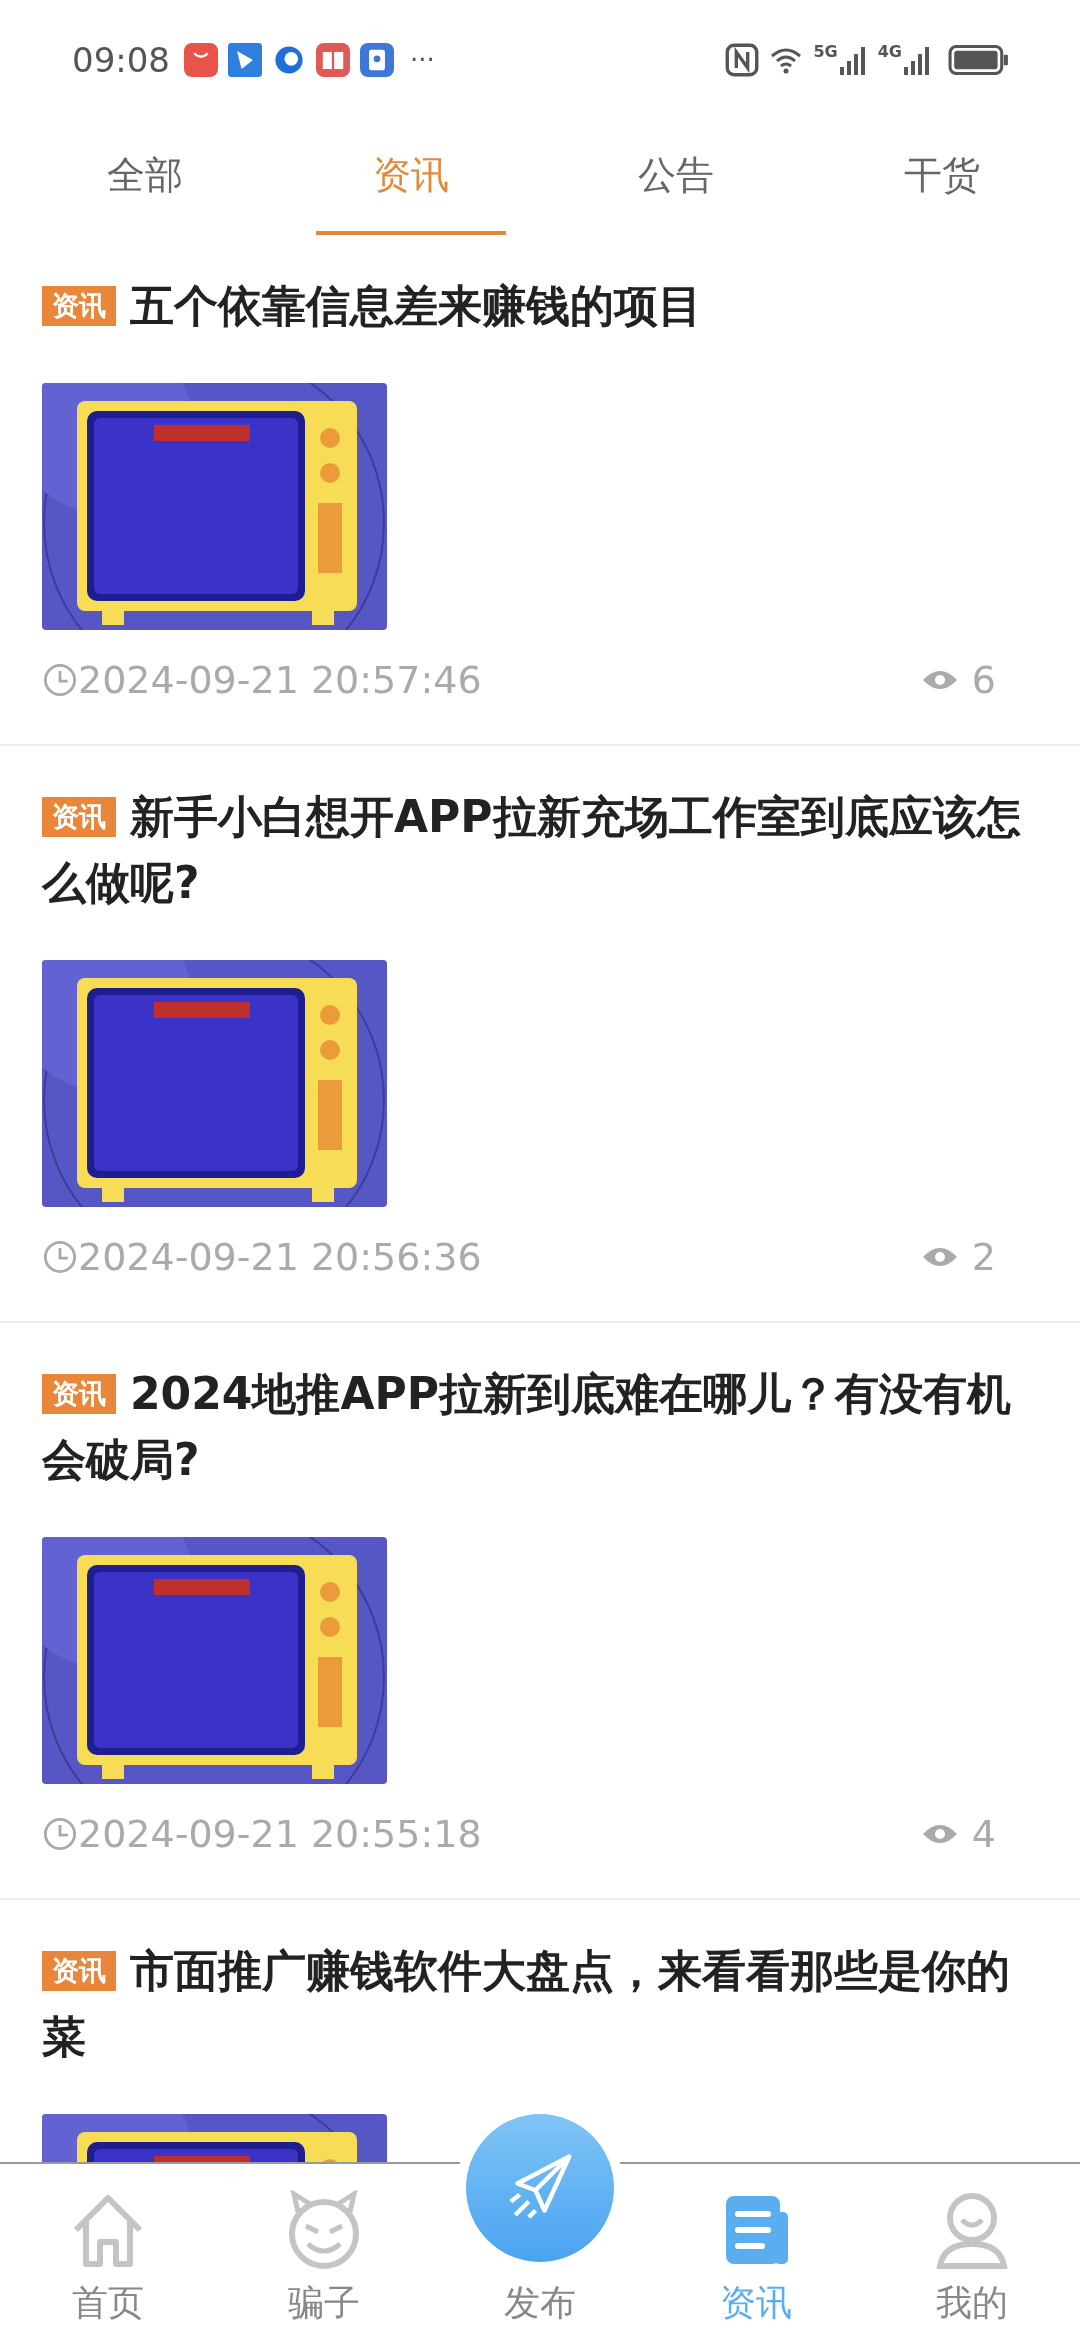  I want to click on article-title: 资讯 2024地推APP拉新到底难在哪儿？有没有机会破局?, so click(540, 1427).